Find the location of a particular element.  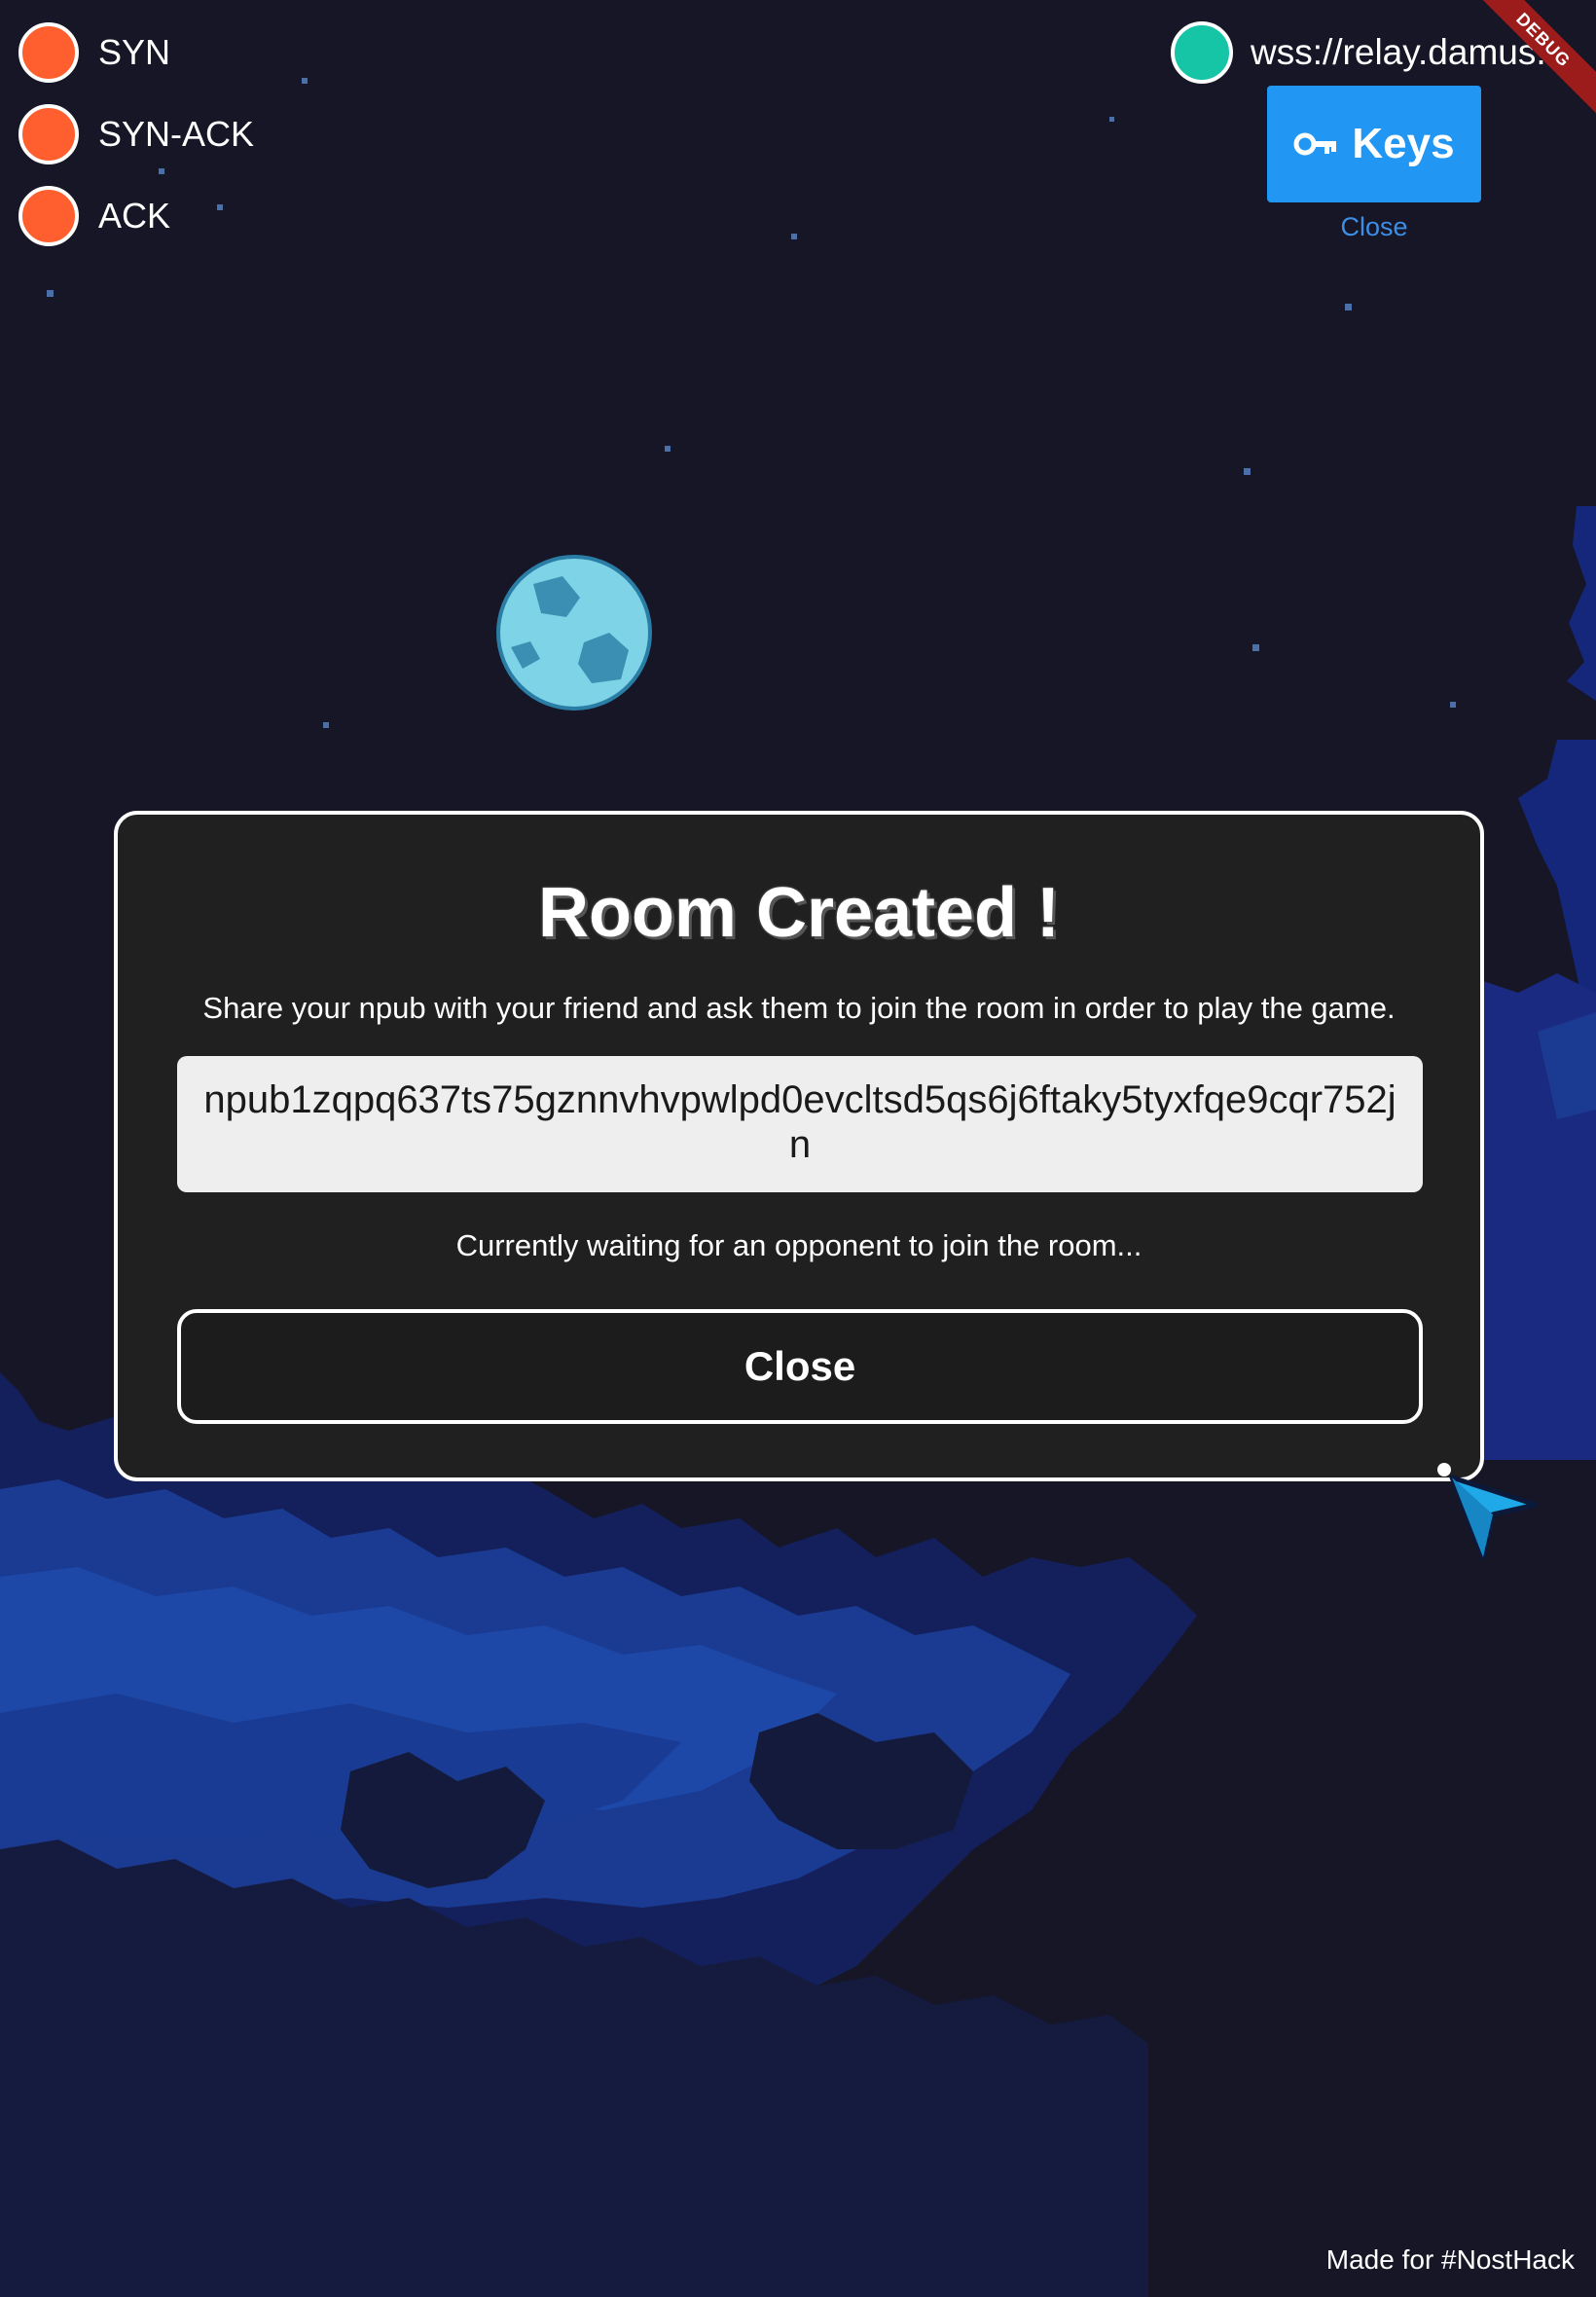

player-ship-icon is located at coordinates (1488, 1512).